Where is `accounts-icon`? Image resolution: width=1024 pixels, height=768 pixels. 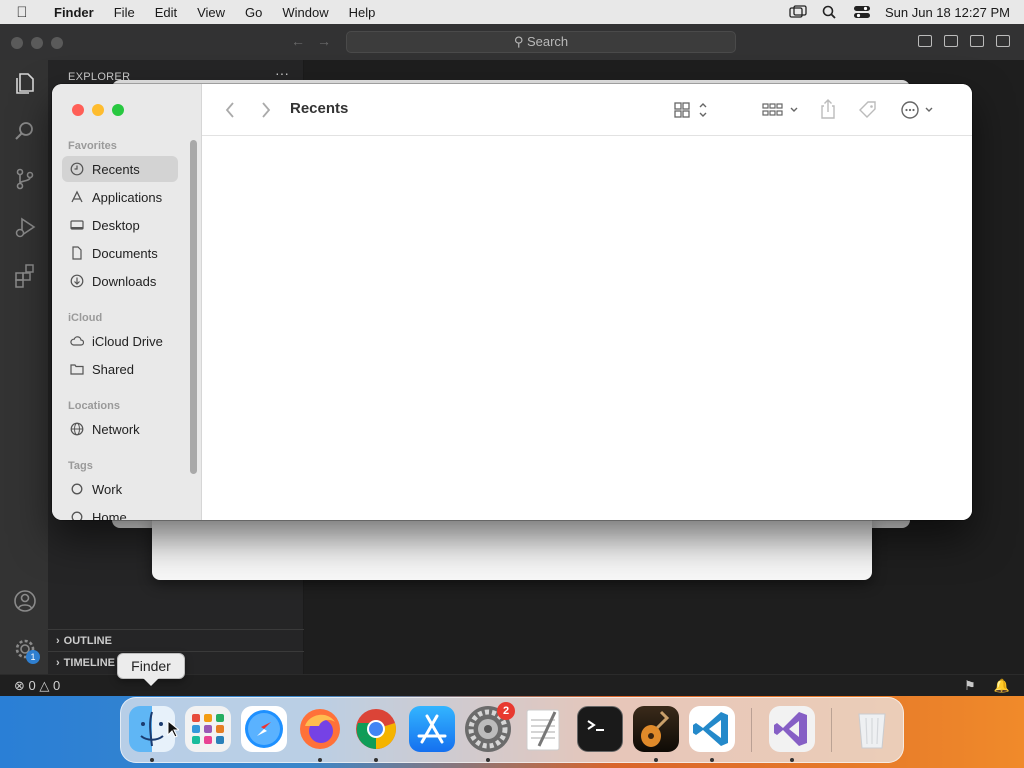 accounts-icon is located at coordinates (25, 601).